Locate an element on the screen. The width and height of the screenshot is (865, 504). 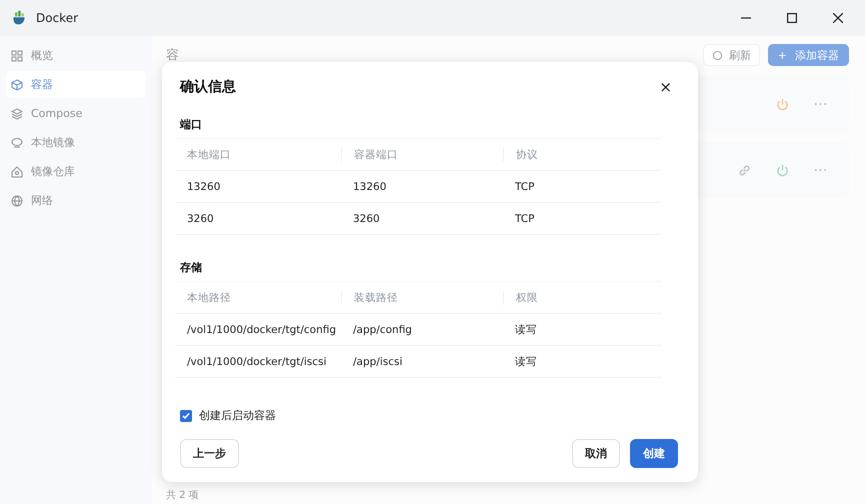
grid-icon is located at coordinates (17, 56).